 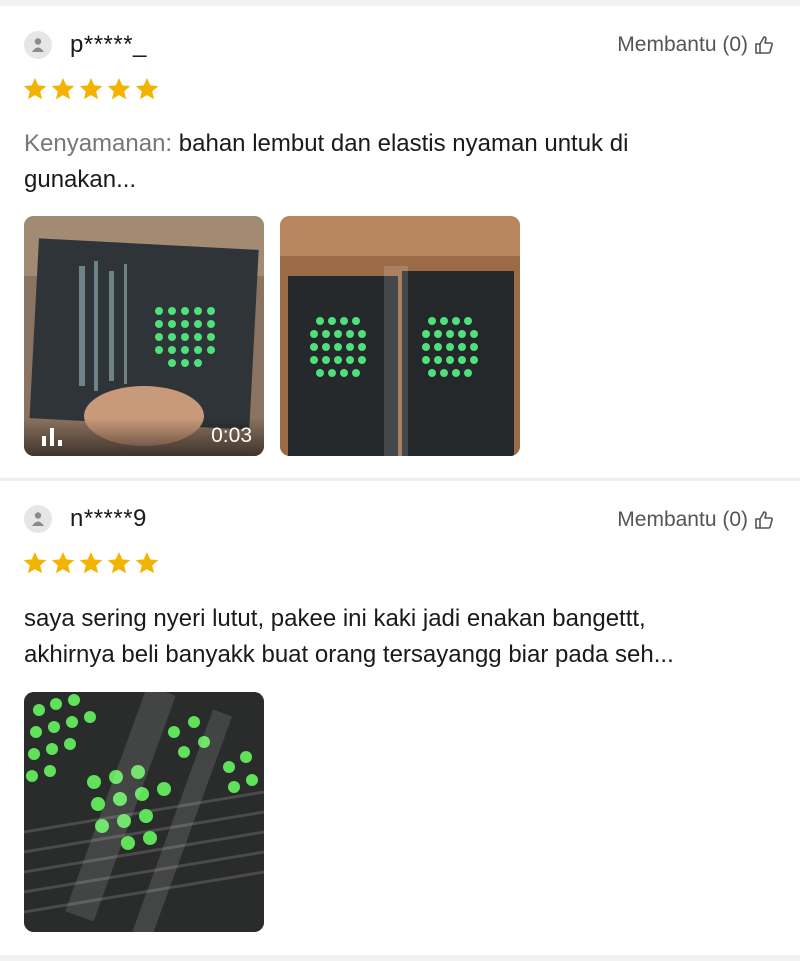 I want to click on video-duration: 0:03, so click(x=231, y=435).